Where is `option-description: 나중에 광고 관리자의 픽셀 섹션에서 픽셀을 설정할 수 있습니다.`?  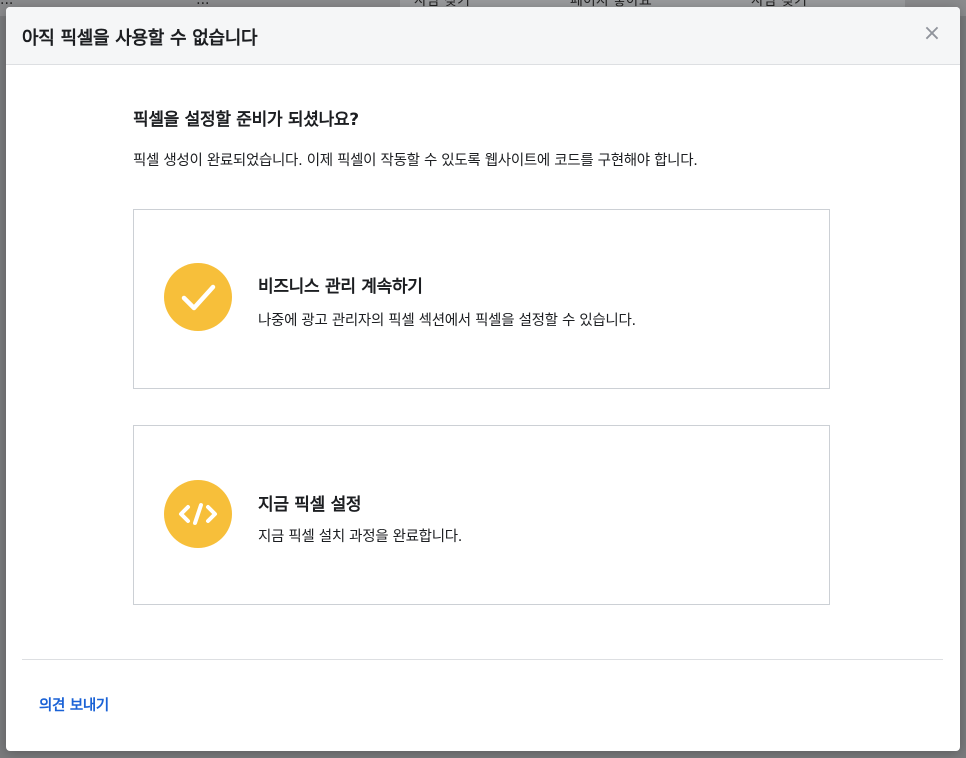 option-description: 나중에 광고 관리자의 픽셀 섹션에서 픽셀을 설정할 수 있습니다. is located at coordinates (447, 321).